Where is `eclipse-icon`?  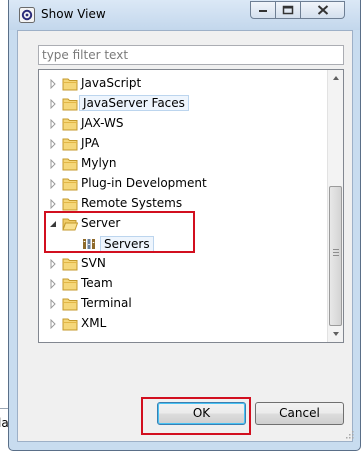
eclipse-icon is located at coordinates (27, 15).